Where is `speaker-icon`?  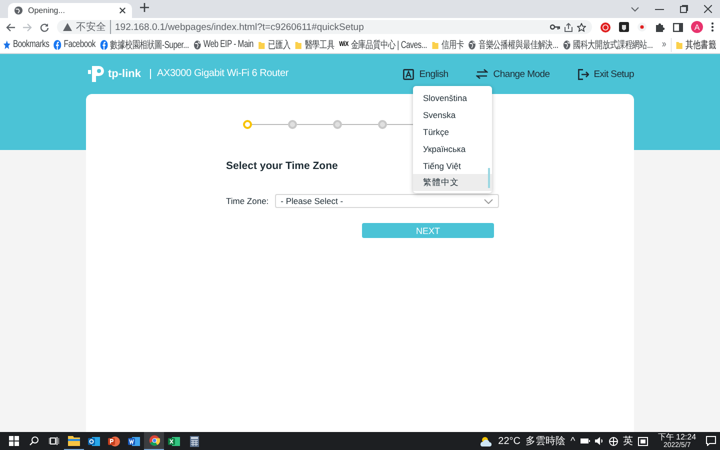
speaker-icon is located at coordinates (599, 441).